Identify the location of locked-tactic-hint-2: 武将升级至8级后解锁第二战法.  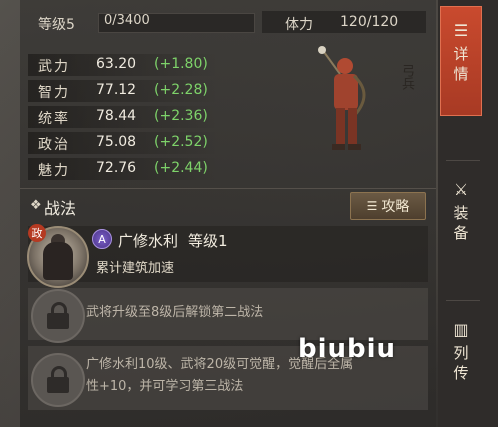
(175, 312).